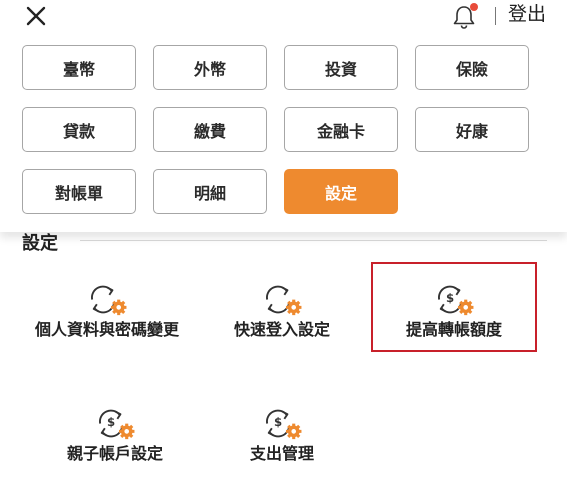 The height and width of the screenshot is (500, 567). Describe the element at coordinates (527, 14) in the screenshot. I see `logout-button: 登出` at that location.